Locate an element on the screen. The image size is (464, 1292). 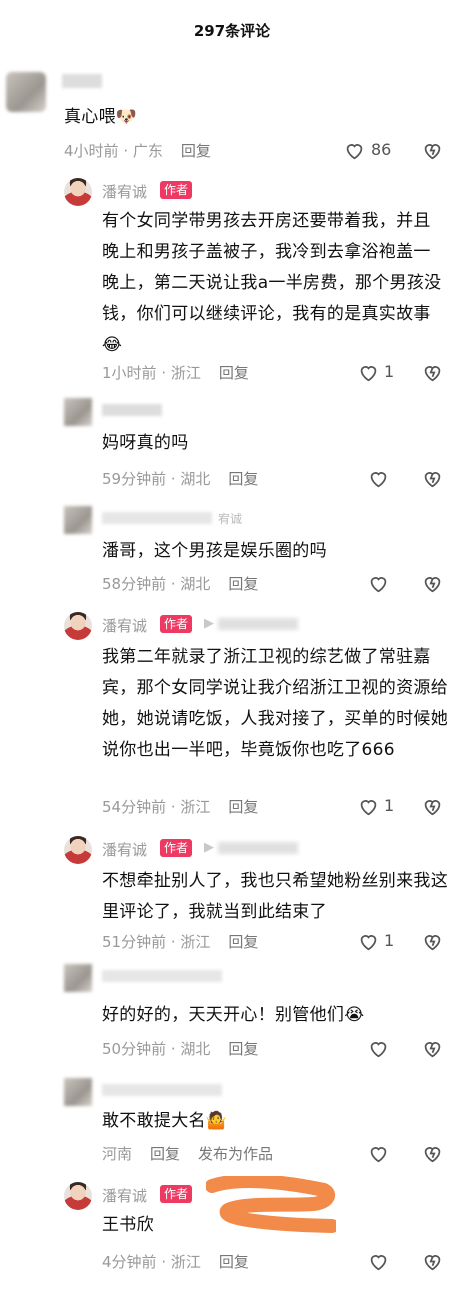
comment-meta: 51分钟前 · 浙江 回复 is located at coordinates (180, 942).